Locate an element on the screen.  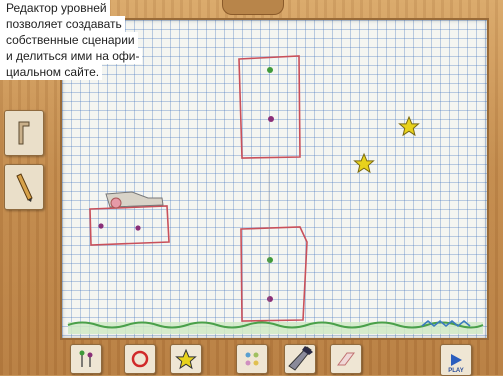
ring-tool-icon is located at coordinates (140, 359).